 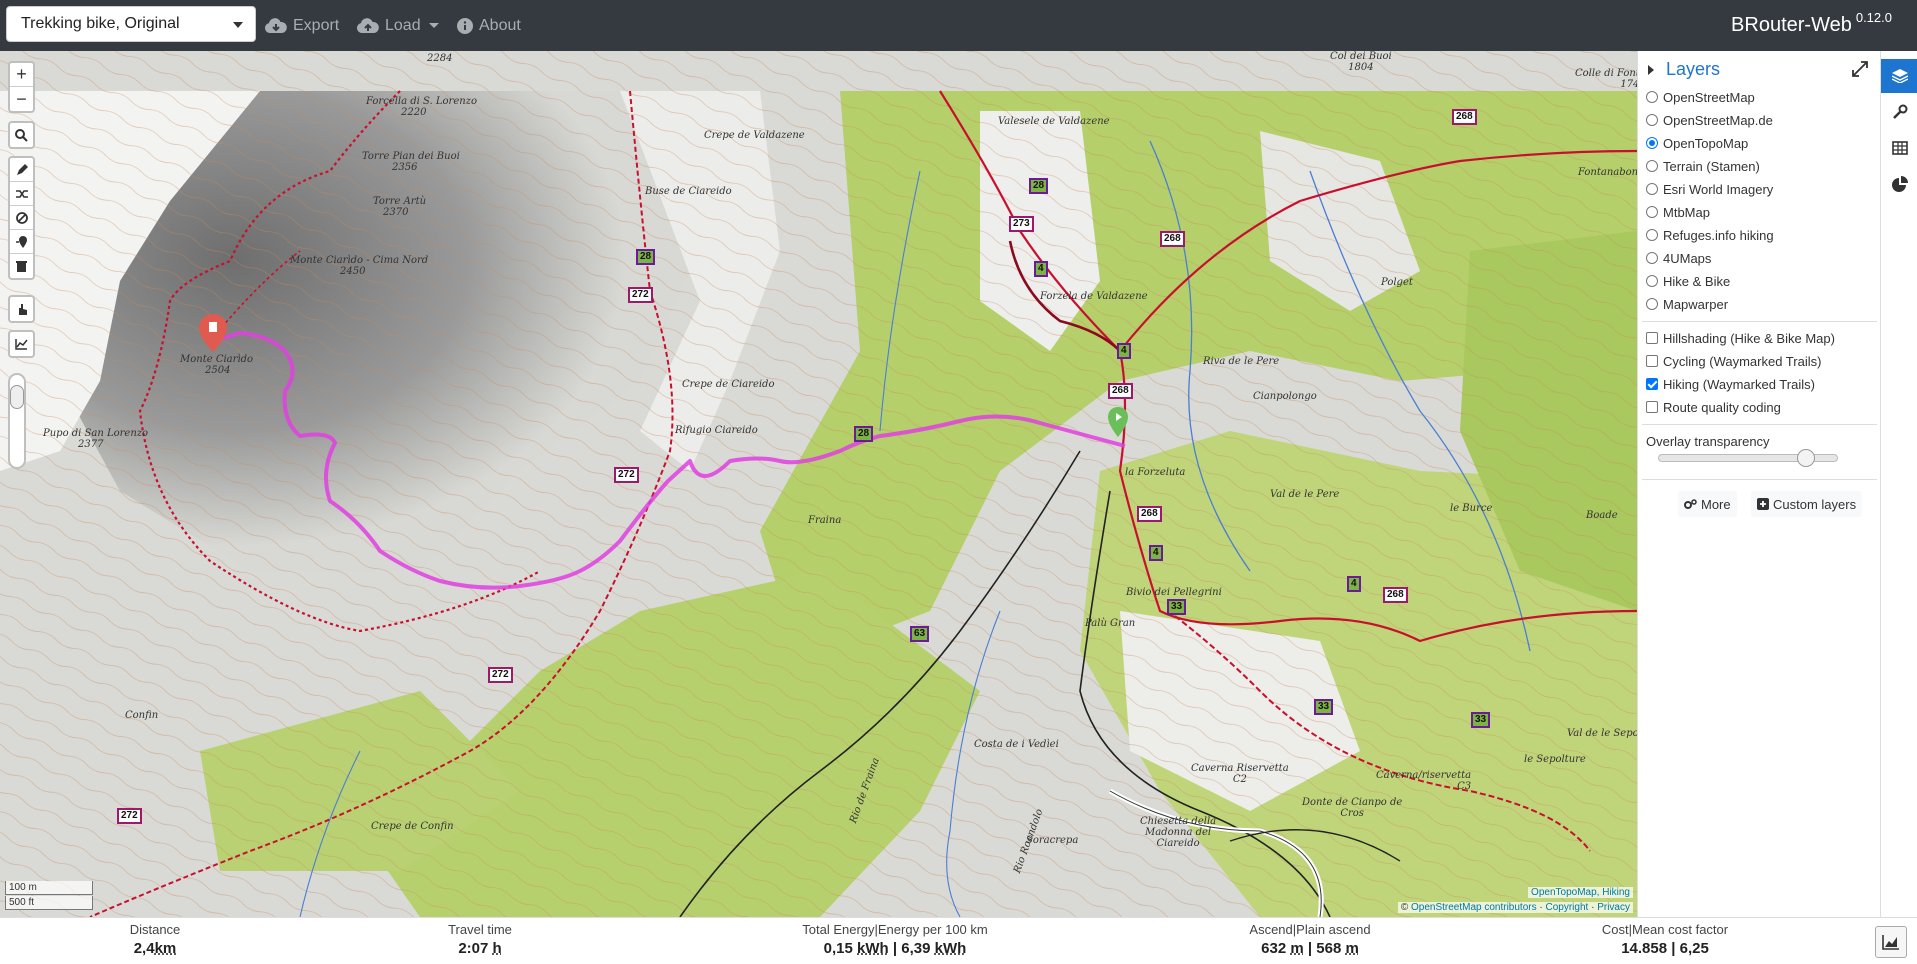 I want to click on export-label: Export, so click(x=316, y=25).